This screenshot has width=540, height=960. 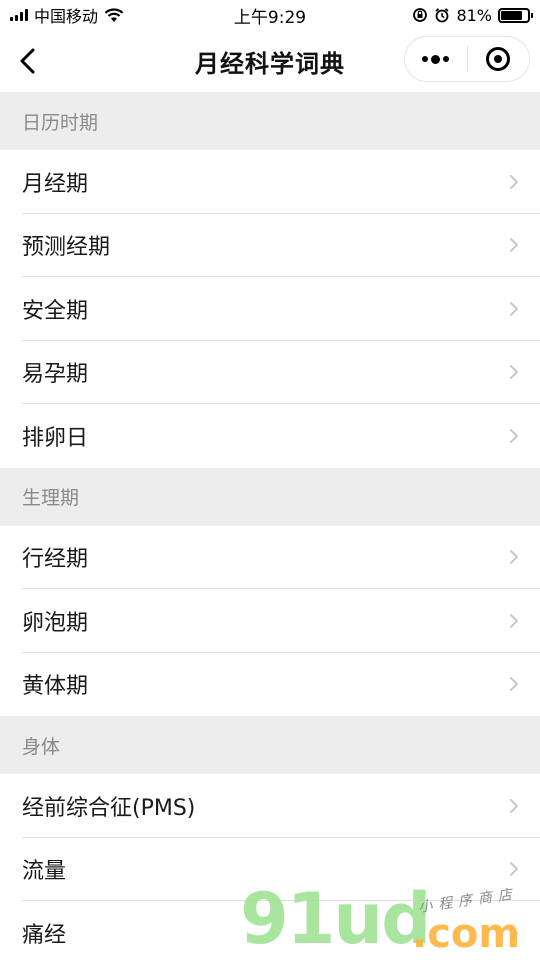 I want to click on chevron-left-icon, so click(x=27, y=61).